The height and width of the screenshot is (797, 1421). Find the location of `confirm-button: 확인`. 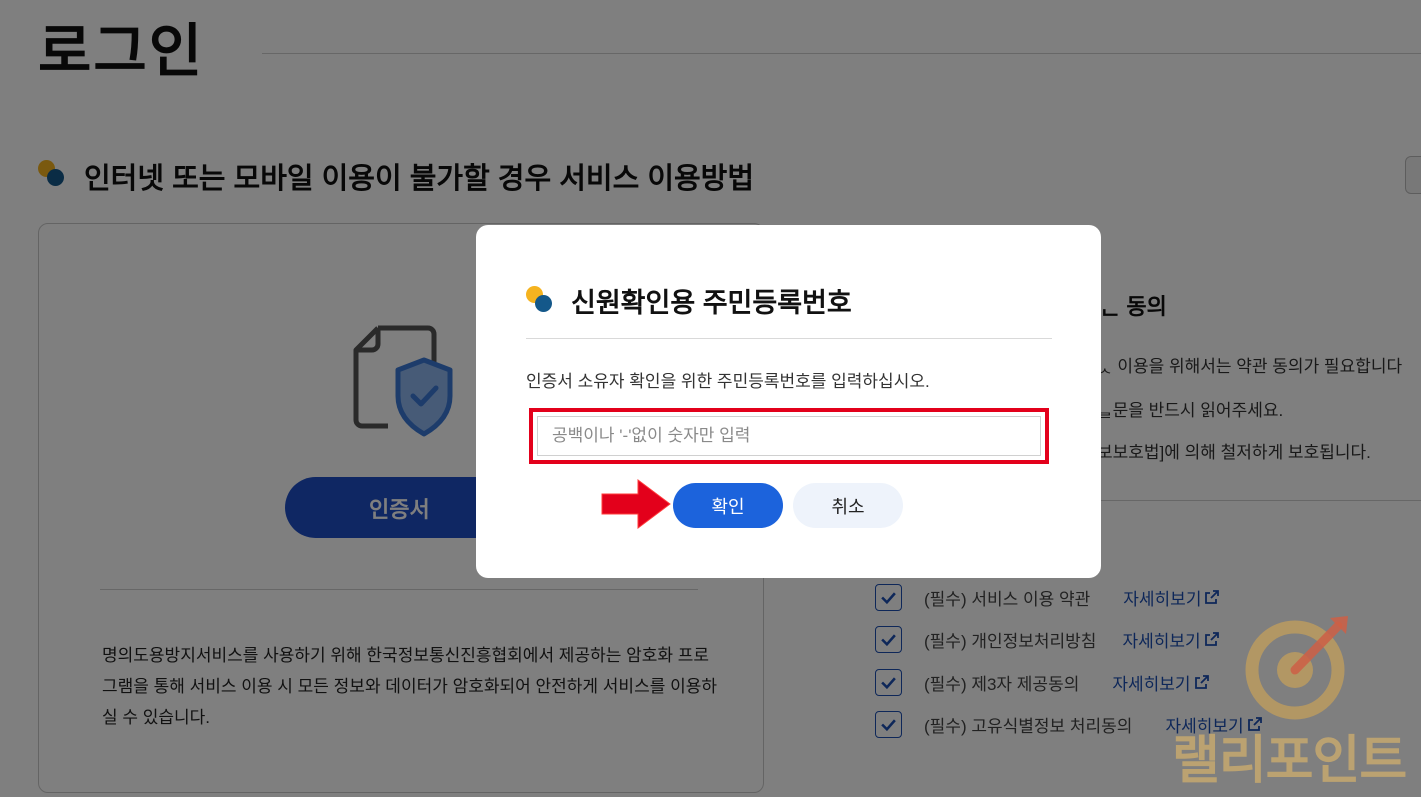

confirm-button: 확인 is located at coordinates (728, 505).